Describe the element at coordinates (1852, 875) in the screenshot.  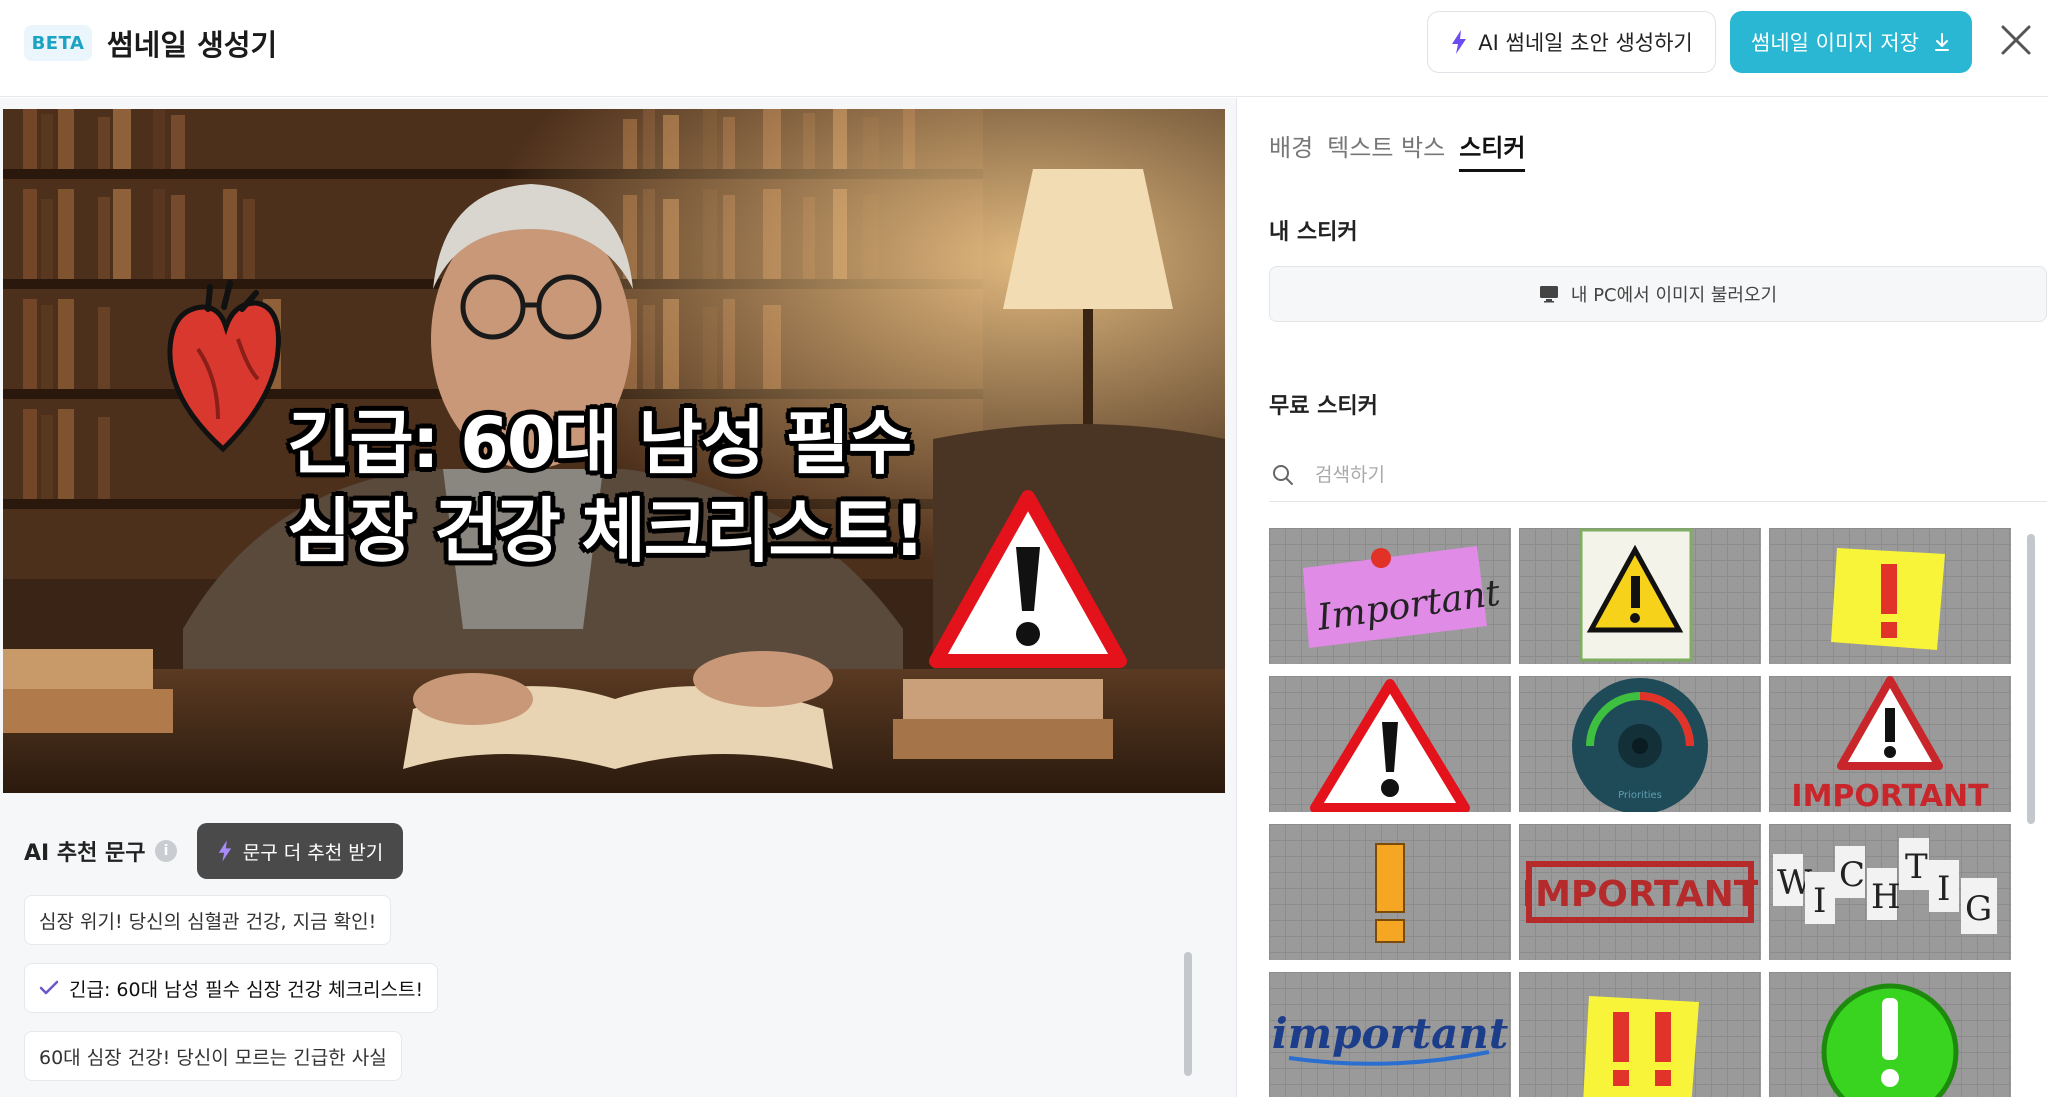
I see `svg-text: C` at that location.